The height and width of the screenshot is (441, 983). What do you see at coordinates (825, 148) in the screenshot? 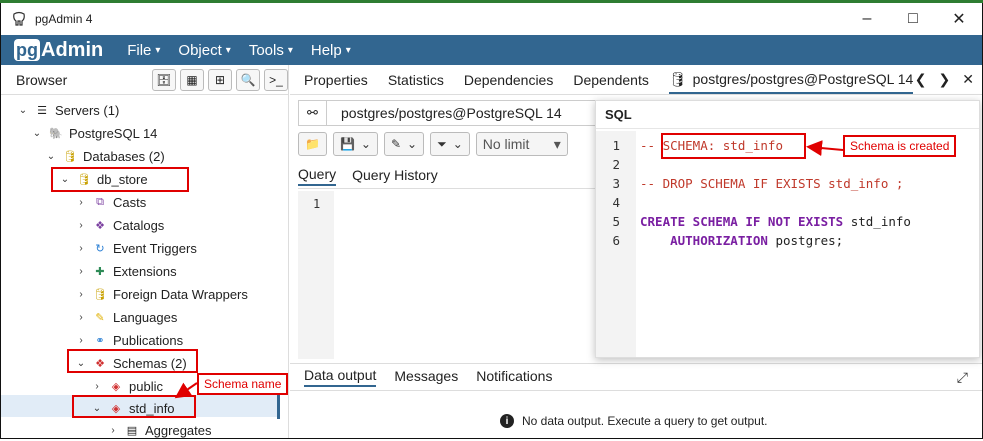
I see `arrow-to-schema-comment` at bounding box center [825, 148].